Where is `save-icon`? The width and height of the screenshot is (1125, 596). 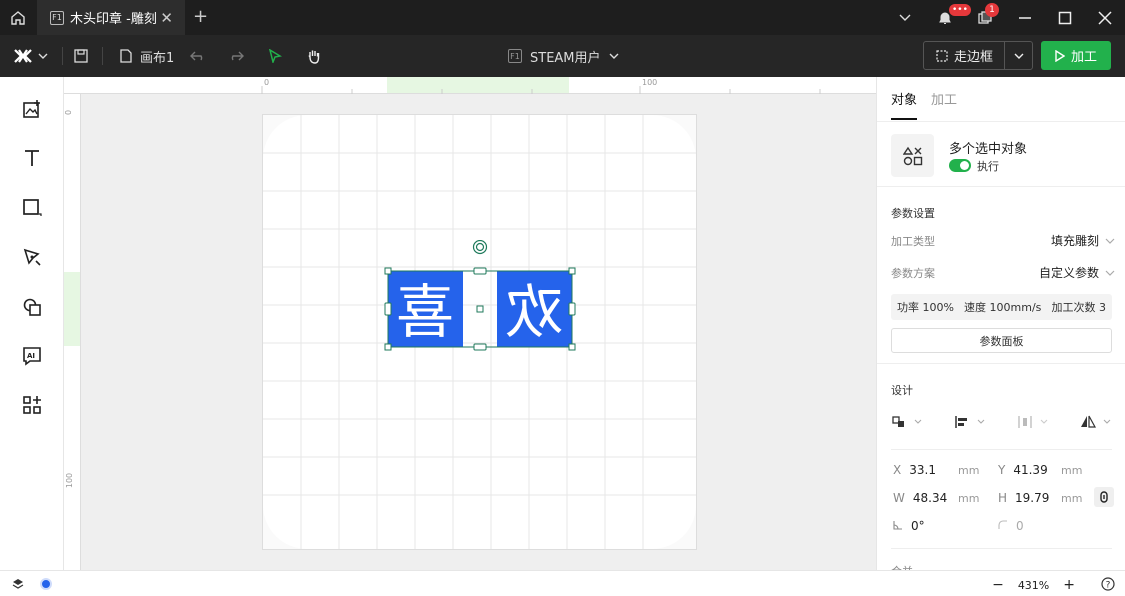 save-icon is located at coordinates (81, 56).